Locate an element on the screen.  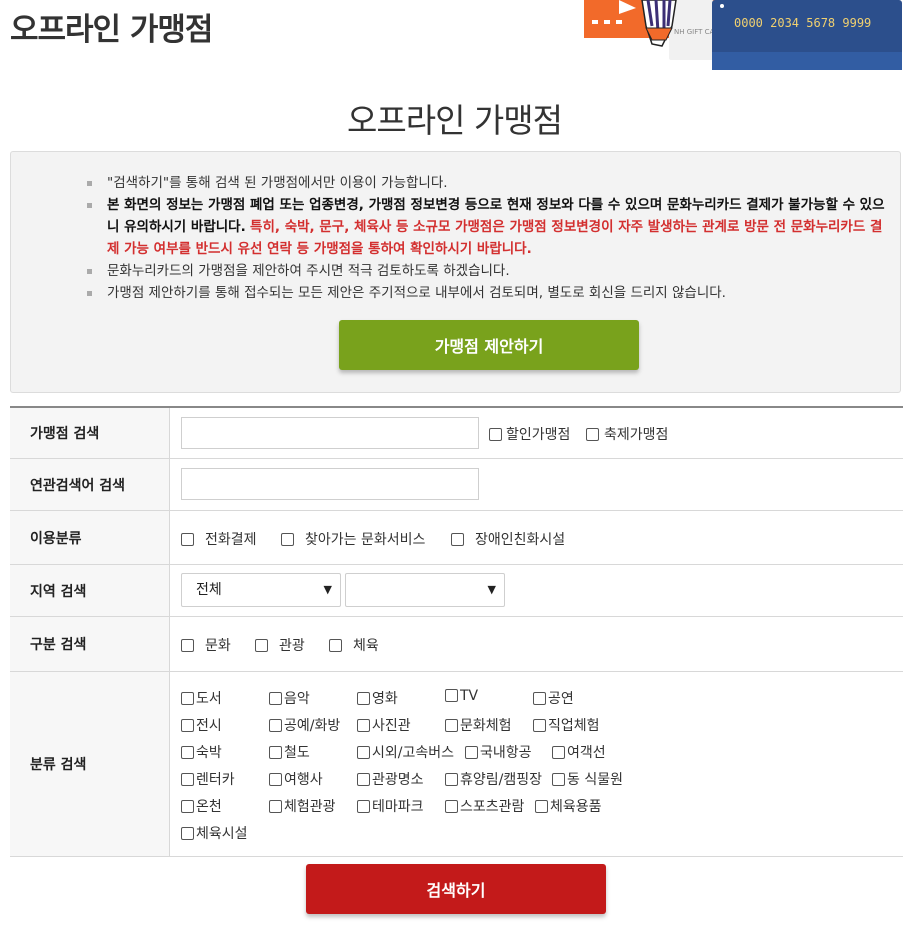
division-tourism-option: 관광 is located at coordinates (280, 645).